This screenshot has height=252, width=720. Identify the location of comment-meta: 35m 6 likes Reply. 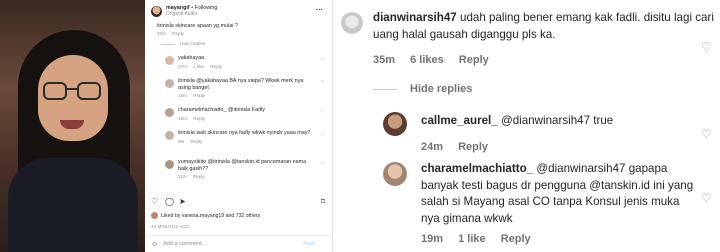
(437, 60).